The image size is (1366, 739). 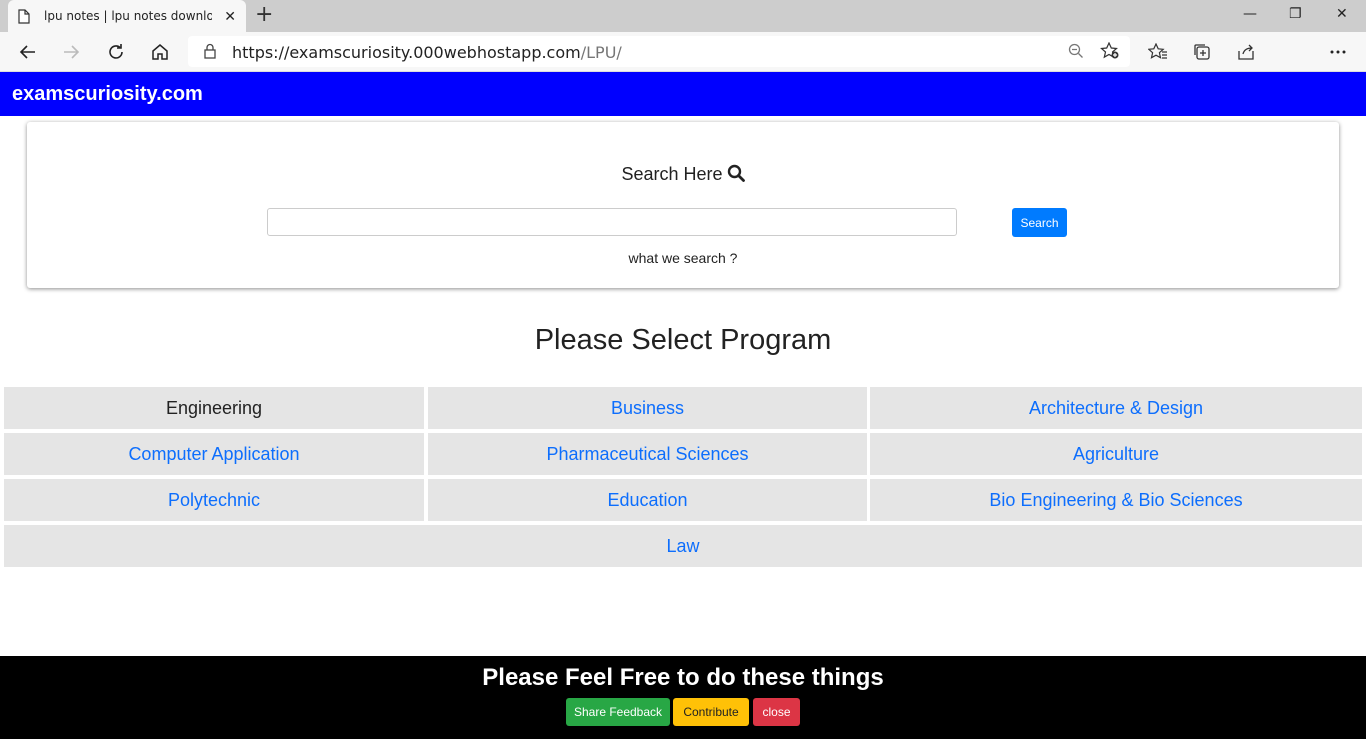 I want to click on search-icon, so click(x=736, y=173).